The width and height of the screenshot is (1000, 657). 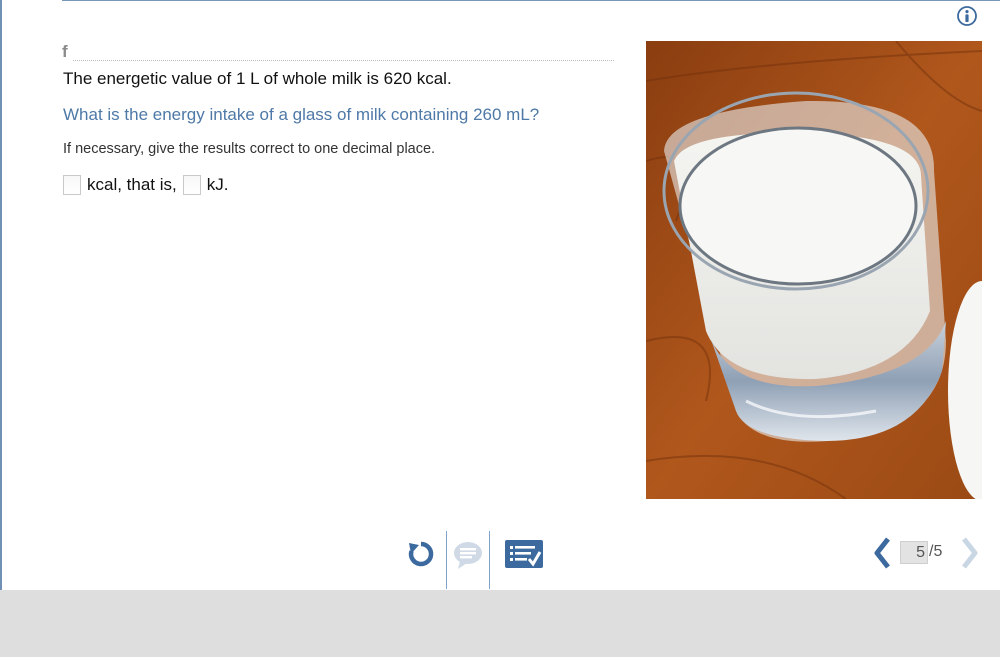 I want to click on next-page-icon, so click(x=969, y=553).